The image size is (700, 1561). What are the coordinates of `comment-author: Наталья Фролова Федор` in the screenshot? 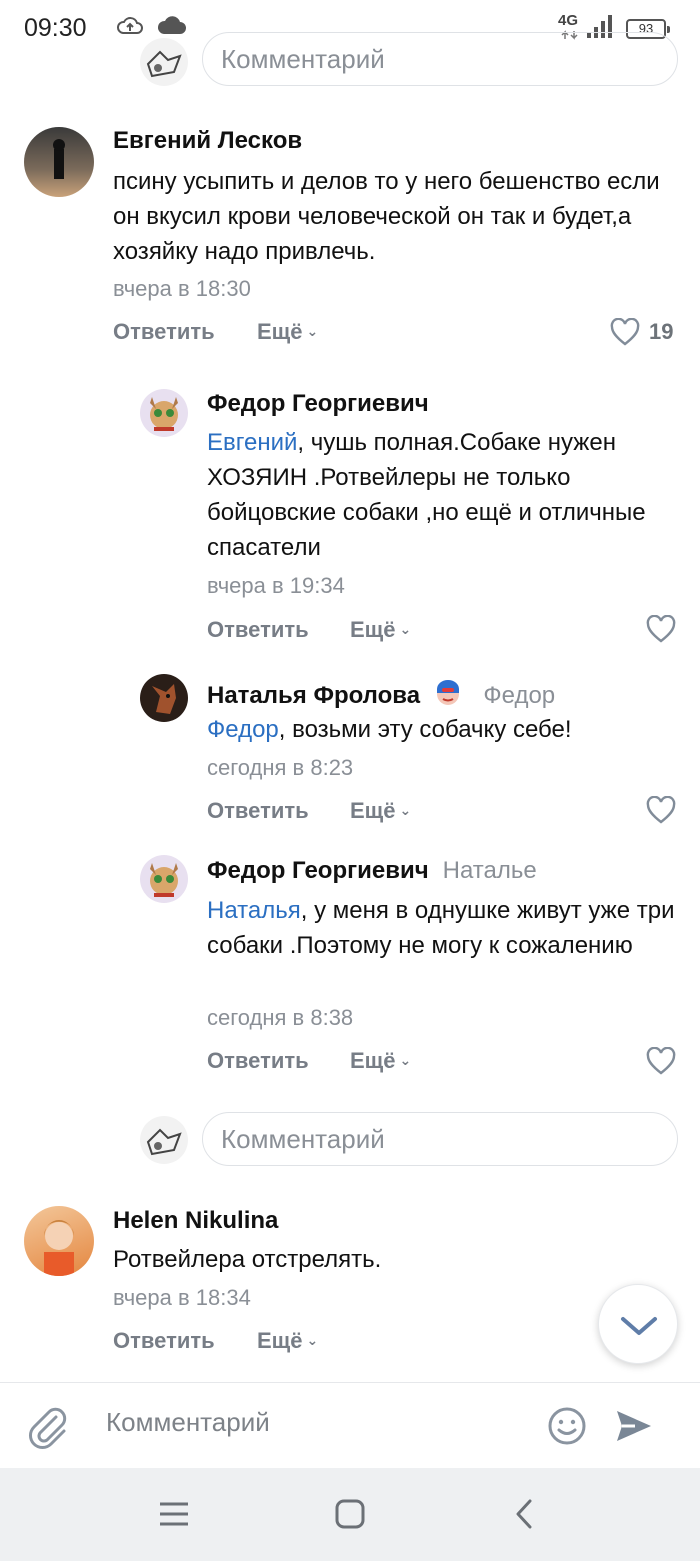 It's located at (381, 693).